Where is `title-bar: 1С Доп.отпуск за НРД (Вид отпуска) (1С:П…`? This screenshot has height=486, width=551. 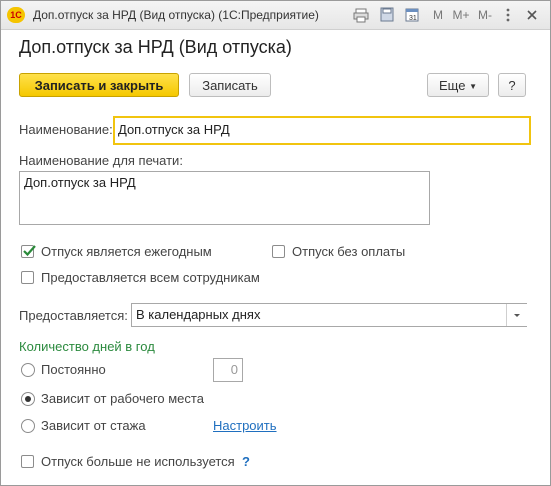 title-bar: 1С Доп.отпуск за НРД (Вид отпуска) (1С:П… is located at coordinates (275, 15).